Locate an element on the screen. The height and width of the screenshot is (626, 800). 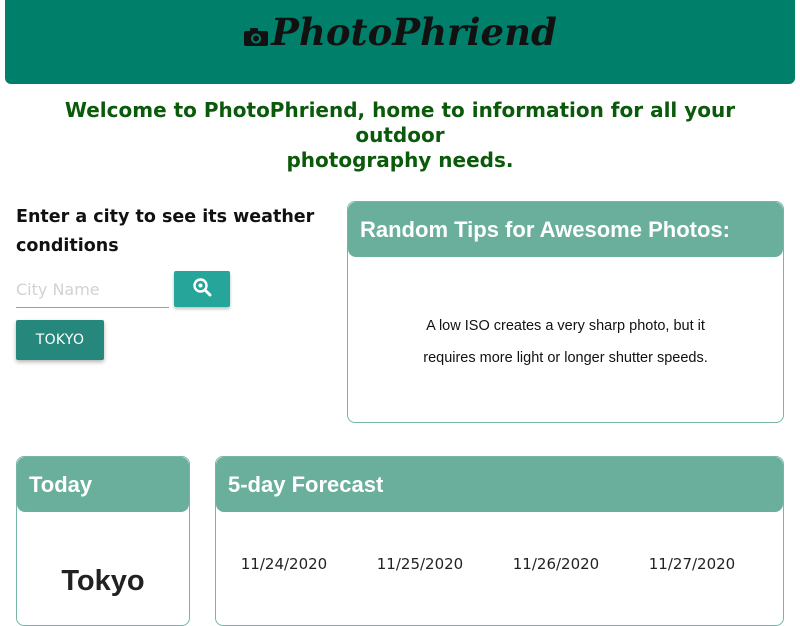
search-prompt-line-2: conditions is located at coordinates (67, 246).